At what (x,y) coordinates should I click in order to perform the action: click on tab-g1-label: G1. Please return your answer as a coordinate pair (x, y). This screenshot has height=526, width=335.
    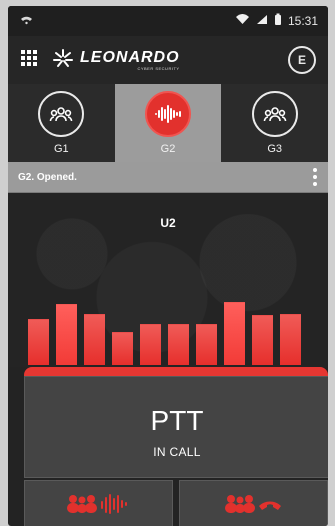
    Looking at the image, I should click on (61, 149).